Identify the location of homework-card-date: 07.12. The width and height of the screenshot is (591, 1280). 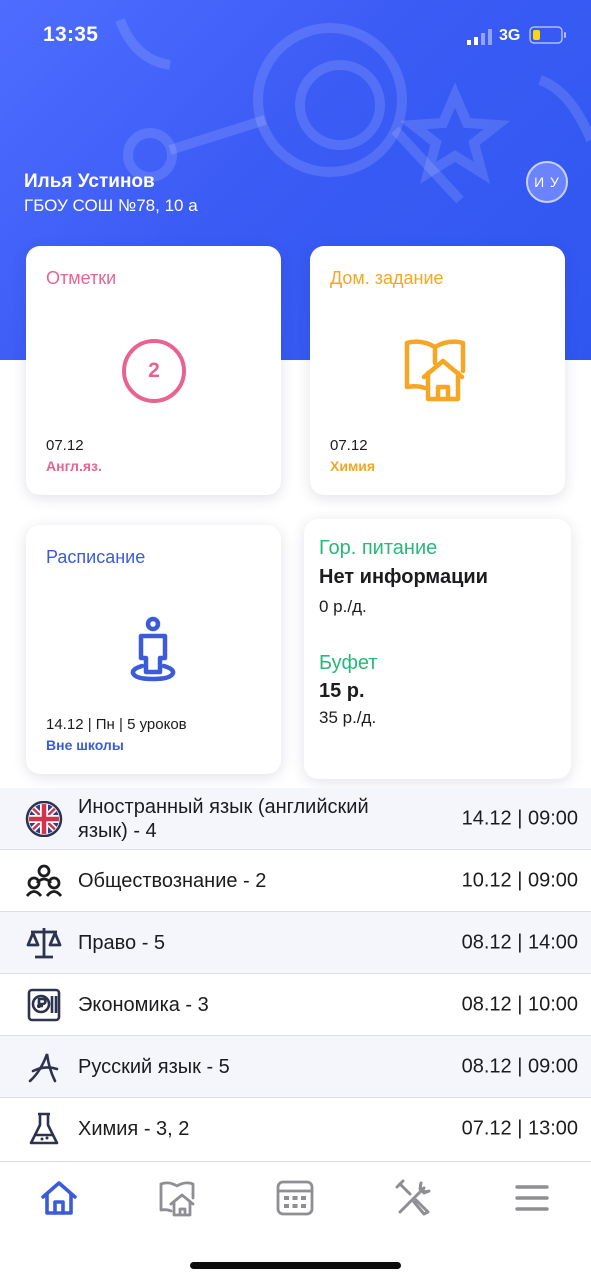
(349, 445).